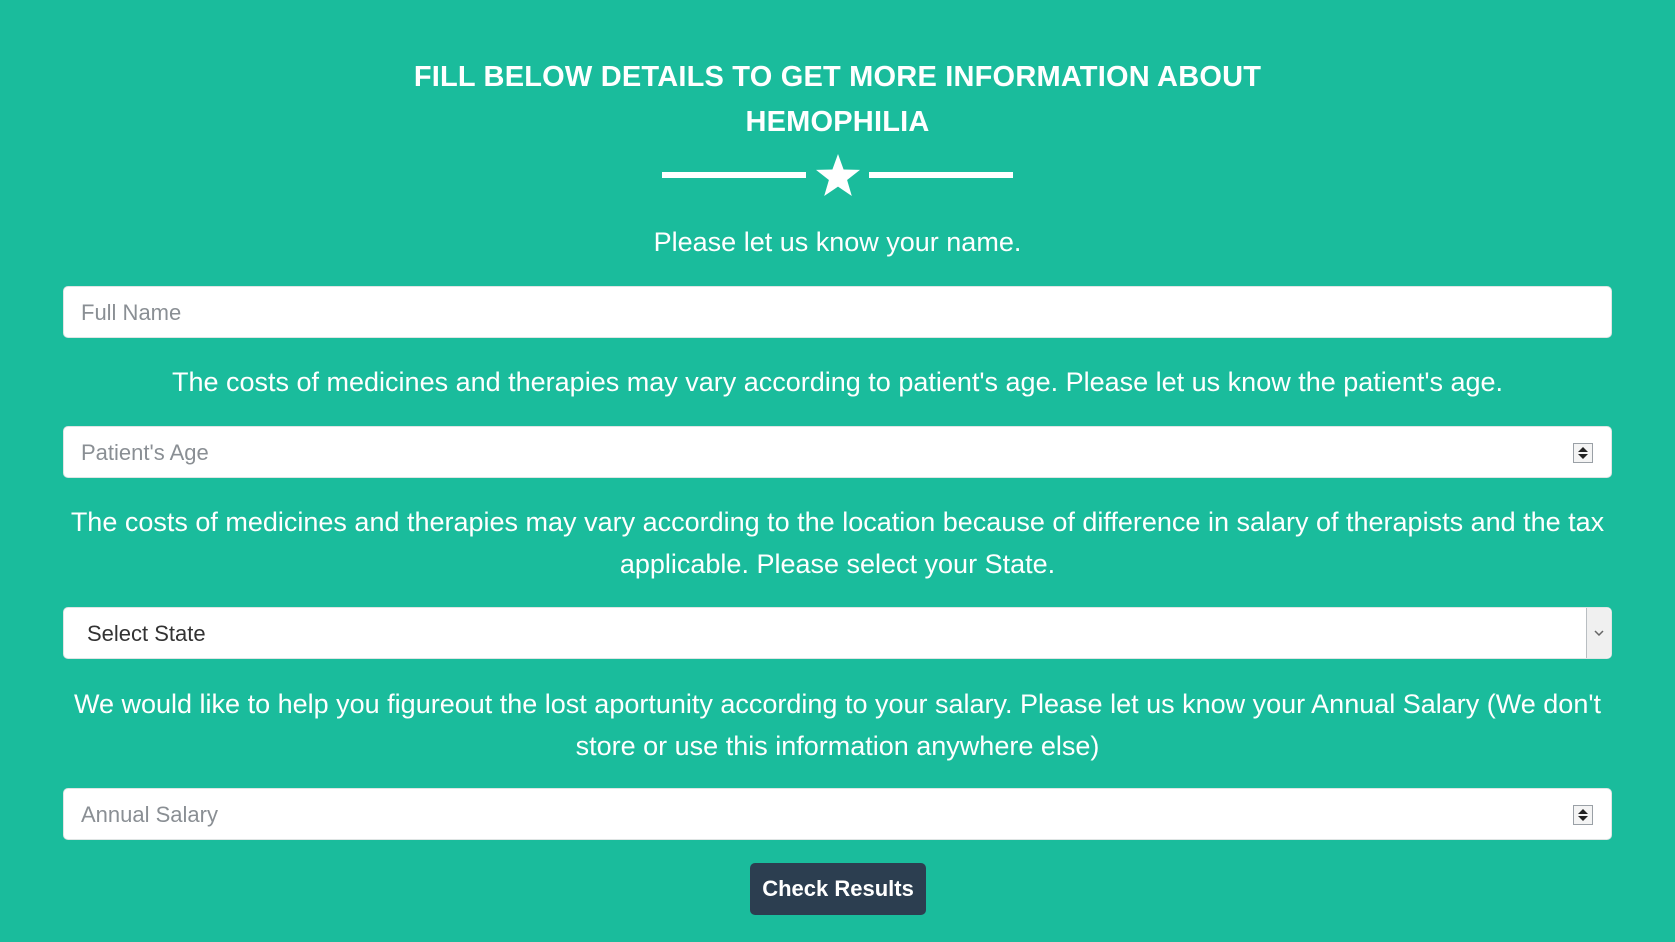 The image size is (1675, 942). Describe the element at coordinates (131, 312) in the screenshot. I see `full-name-placeholder: Full Name` at that location.